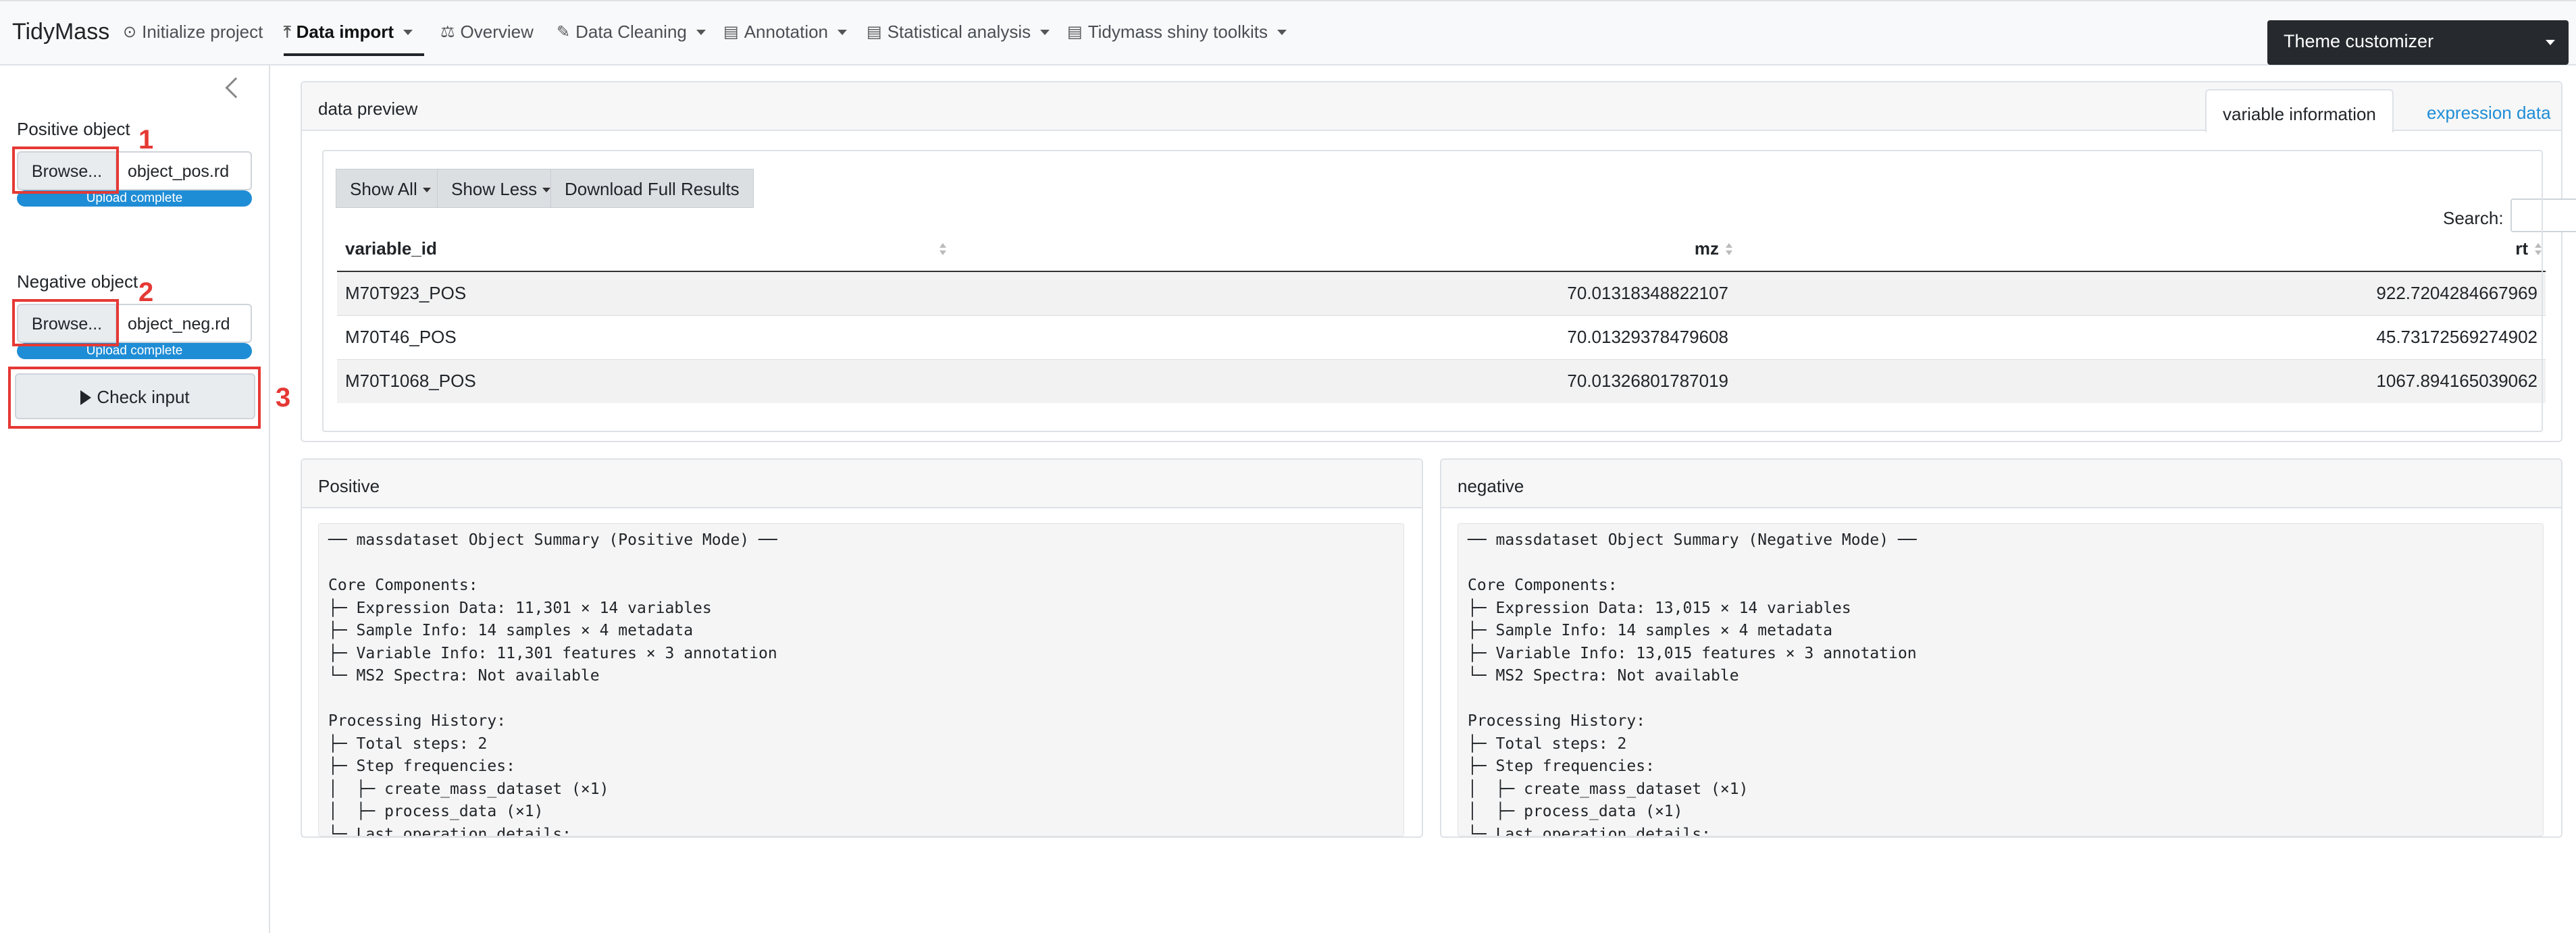 Image resolution: width=2576 pixels, height=933 pixels. What do you see at coordinates (130, 32) in the screenshot?
I see `play-circle-icon: ⊙` at bounding box center [130, 32].